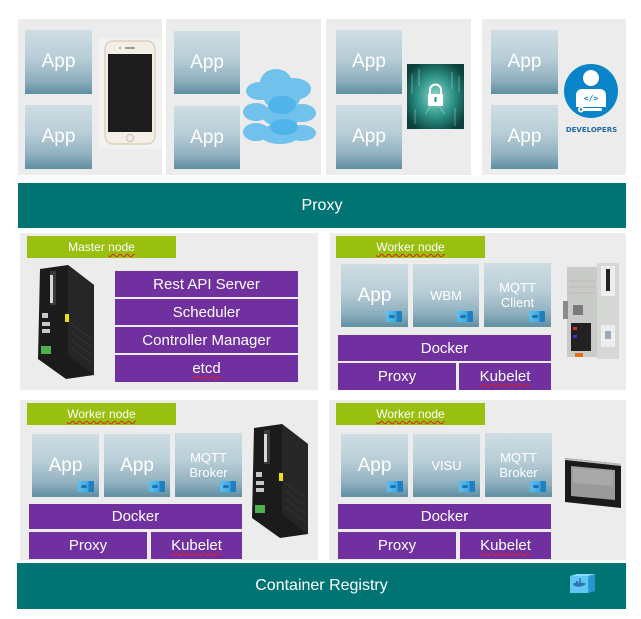 This screenshot has width=641, height=619. What do you see at coordinates (130, 93) in the screenshot?
I see `smartphone-icon` at bounding box center [130, 93].